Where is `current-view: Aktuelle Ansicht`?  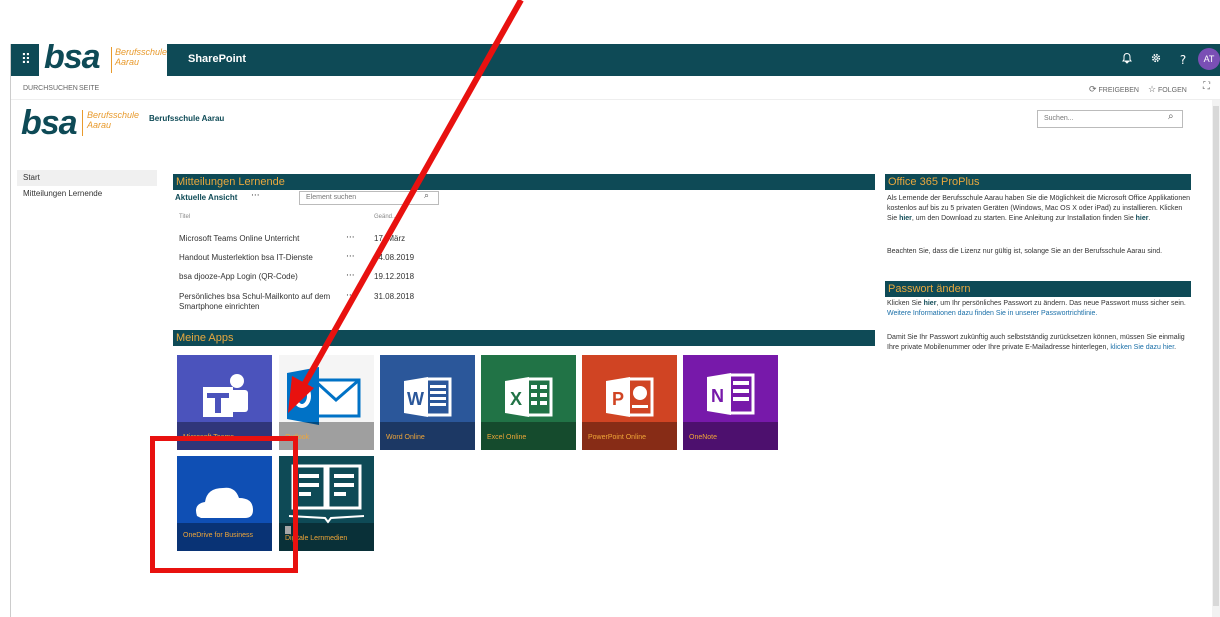 current-view: Aktuelle Ansicht is located at coordinates (206, 197).